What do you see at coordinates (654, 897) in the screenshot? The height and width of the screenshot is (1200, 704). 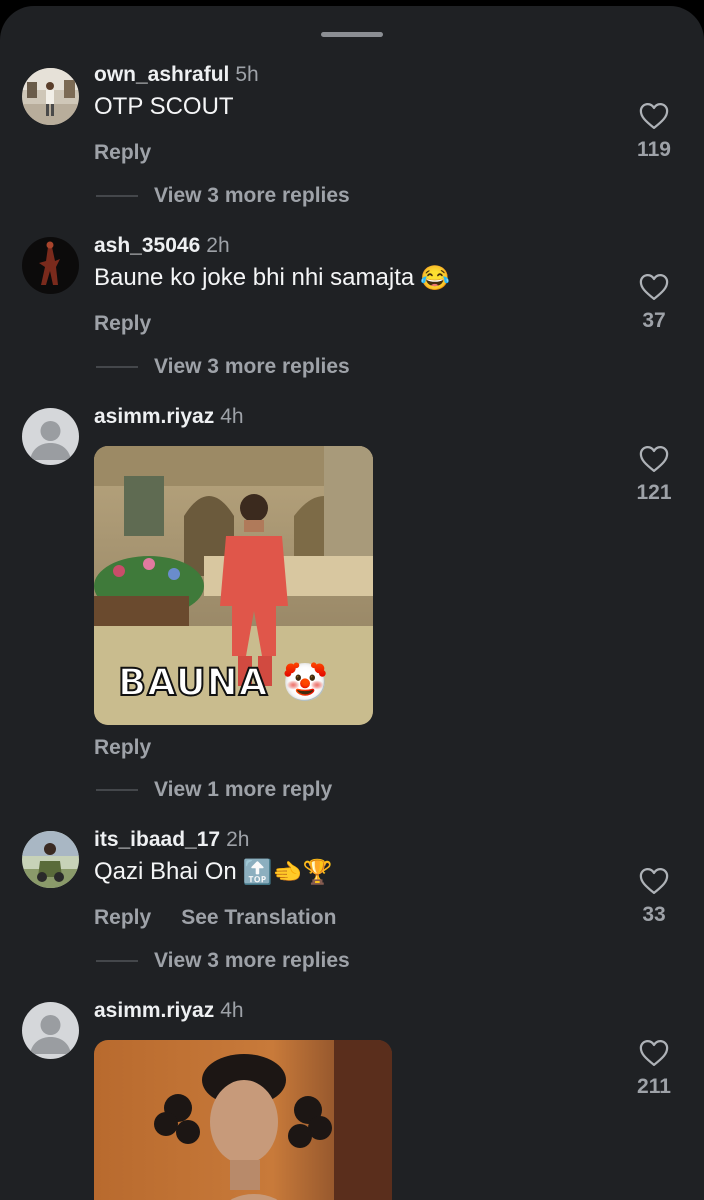 I see `like-button: 33` at bounding box center [654, 897].